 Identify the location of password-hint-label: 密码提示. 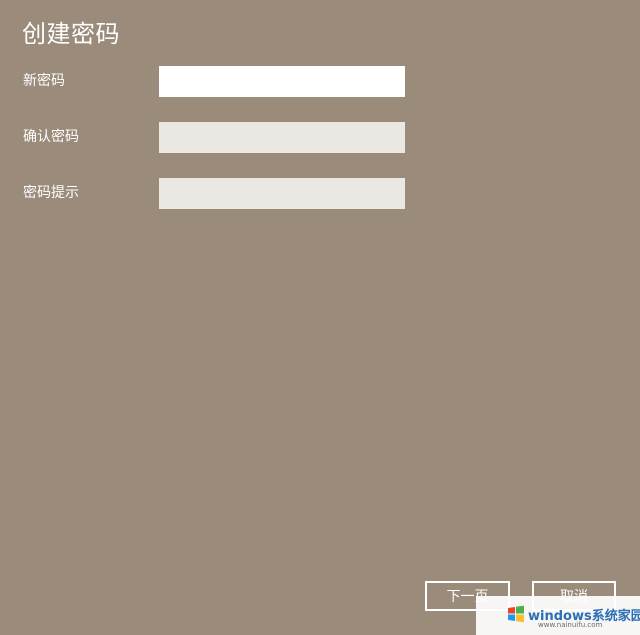
(51, 193).